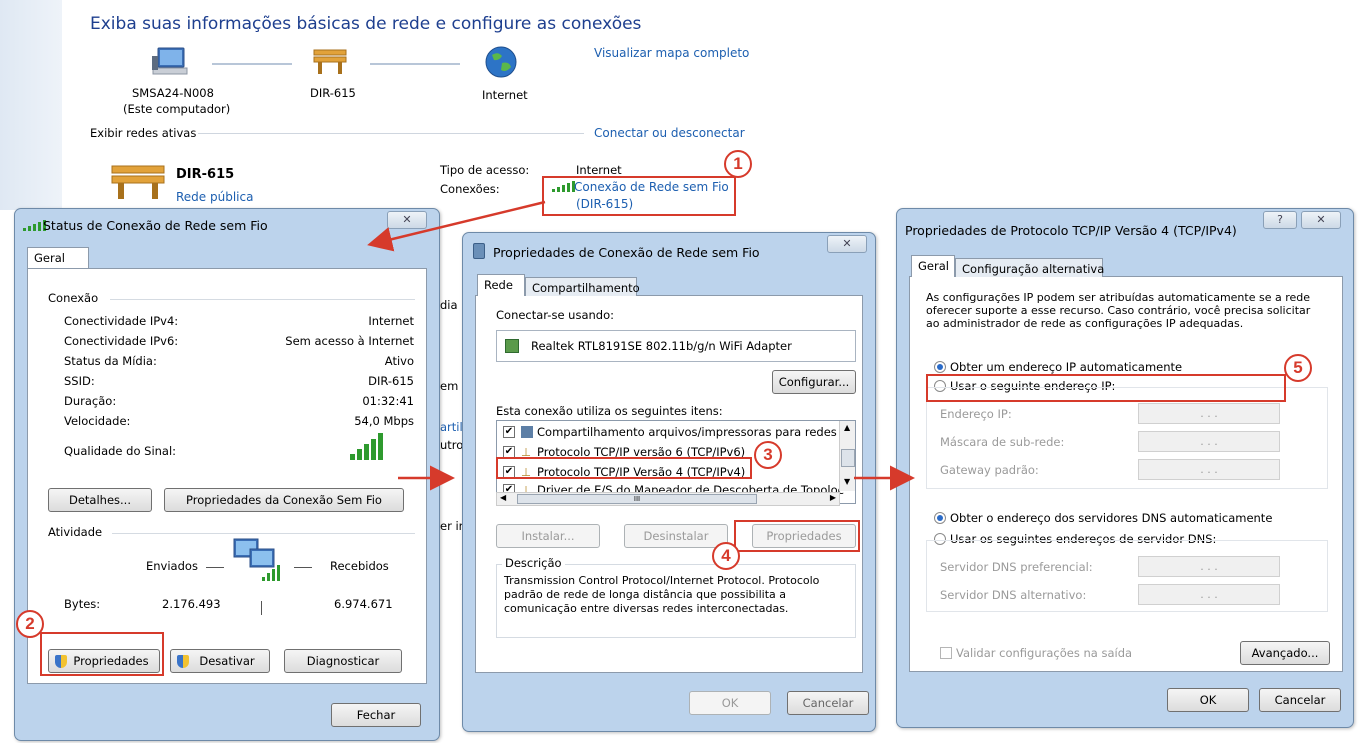 This screenshot has height=743, width=1368. Describe the element at coordinates (1298, 368) in the screenshot. I see `callout-5: 5` at that location.